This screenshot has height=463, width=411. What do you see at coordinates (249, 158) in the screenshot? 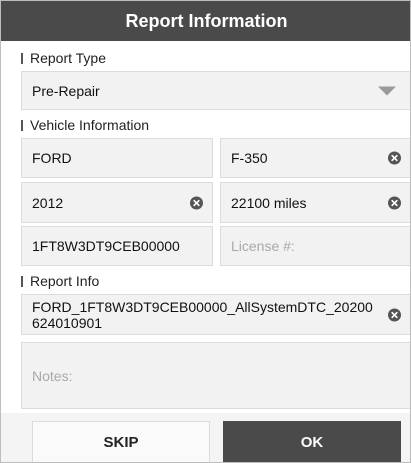
I see `model-value: F-350` at bounding box center [249, 158].